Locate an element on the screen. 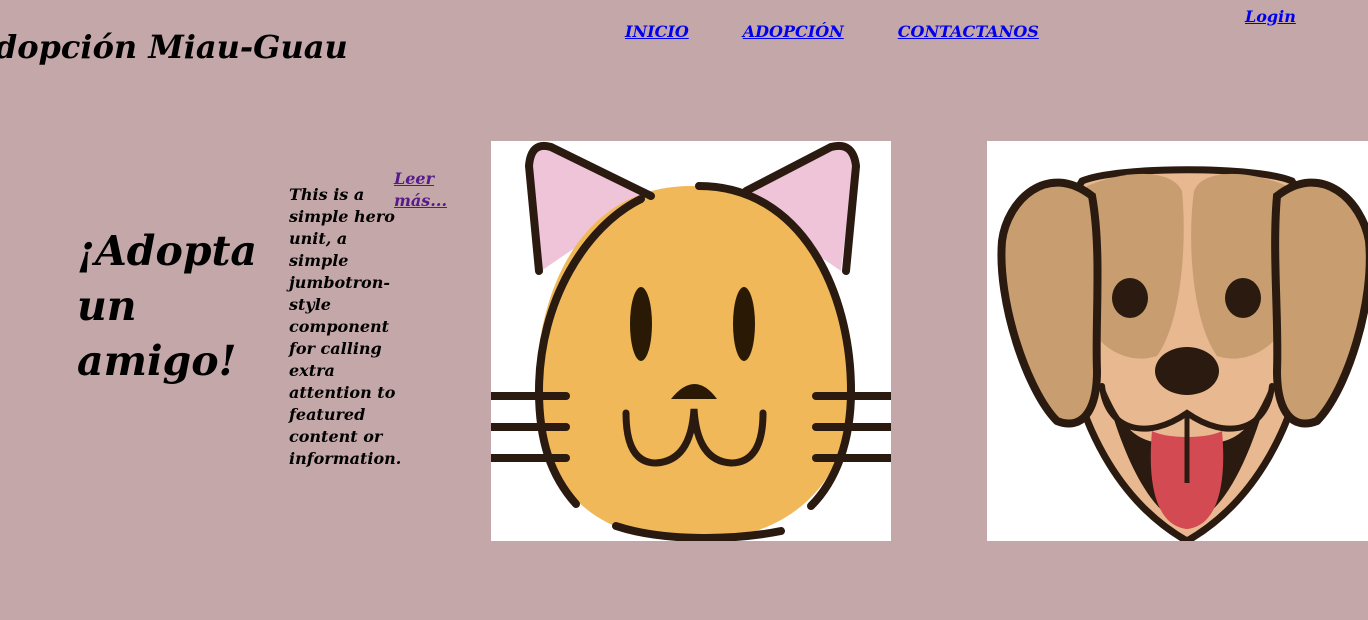  site-title: Adopción Miau-Guau is located at coordinates (174, 47).